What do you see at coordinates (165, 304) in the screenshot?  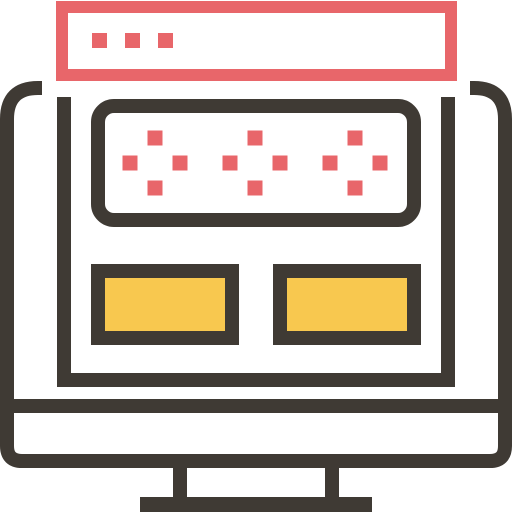 I see `left-button-fill` at bounding box center [165, 304].